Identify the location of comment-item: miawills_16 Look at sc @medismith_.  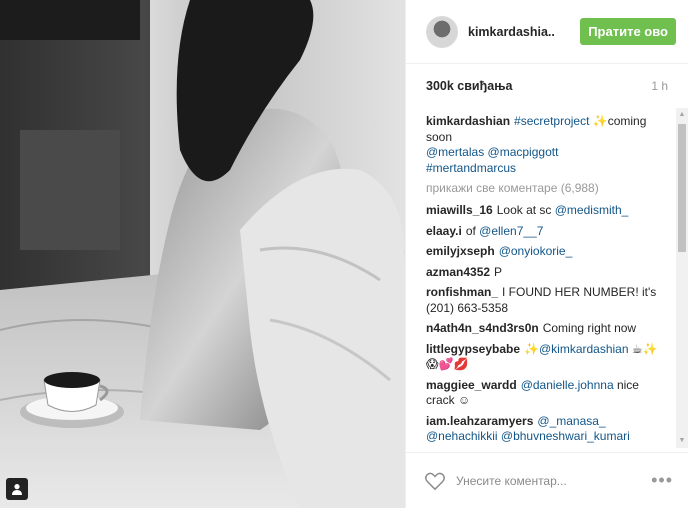
(545, 211).